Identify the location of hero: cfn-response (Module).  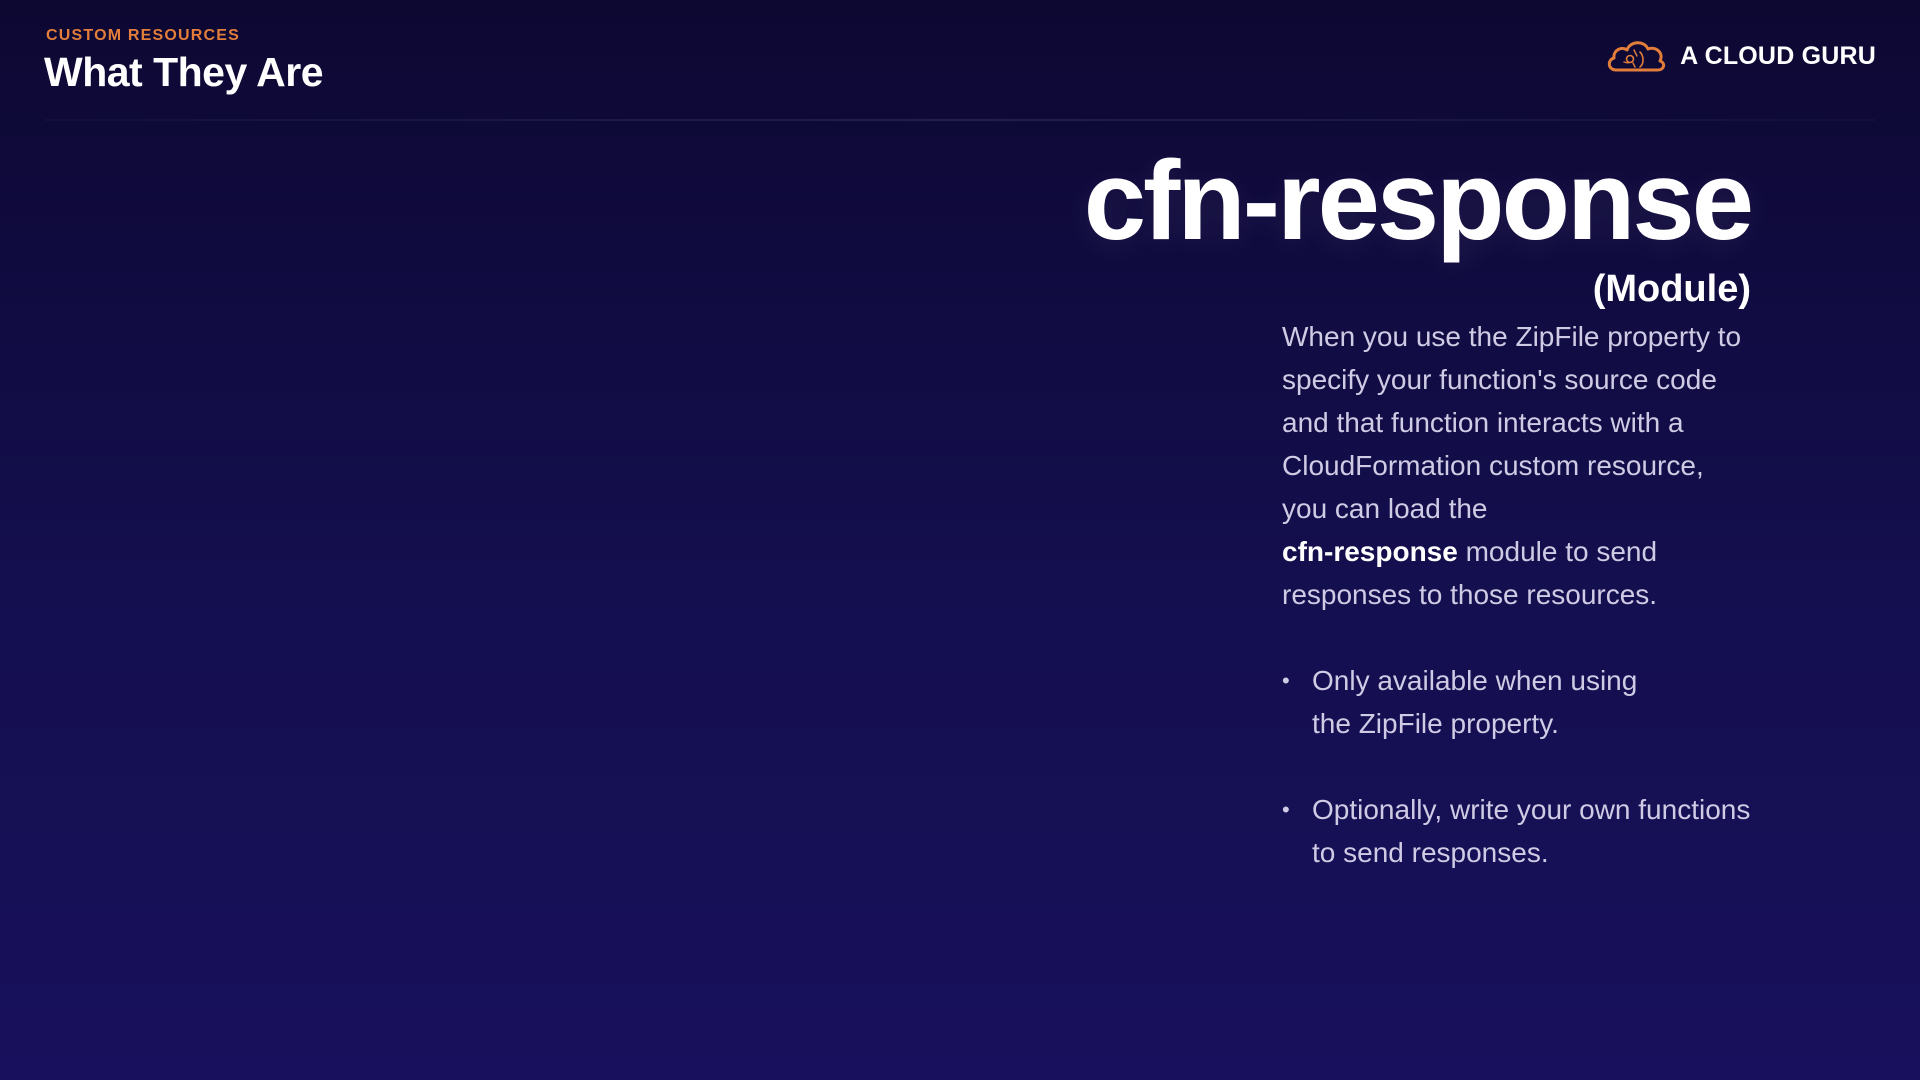
(1418, 223).